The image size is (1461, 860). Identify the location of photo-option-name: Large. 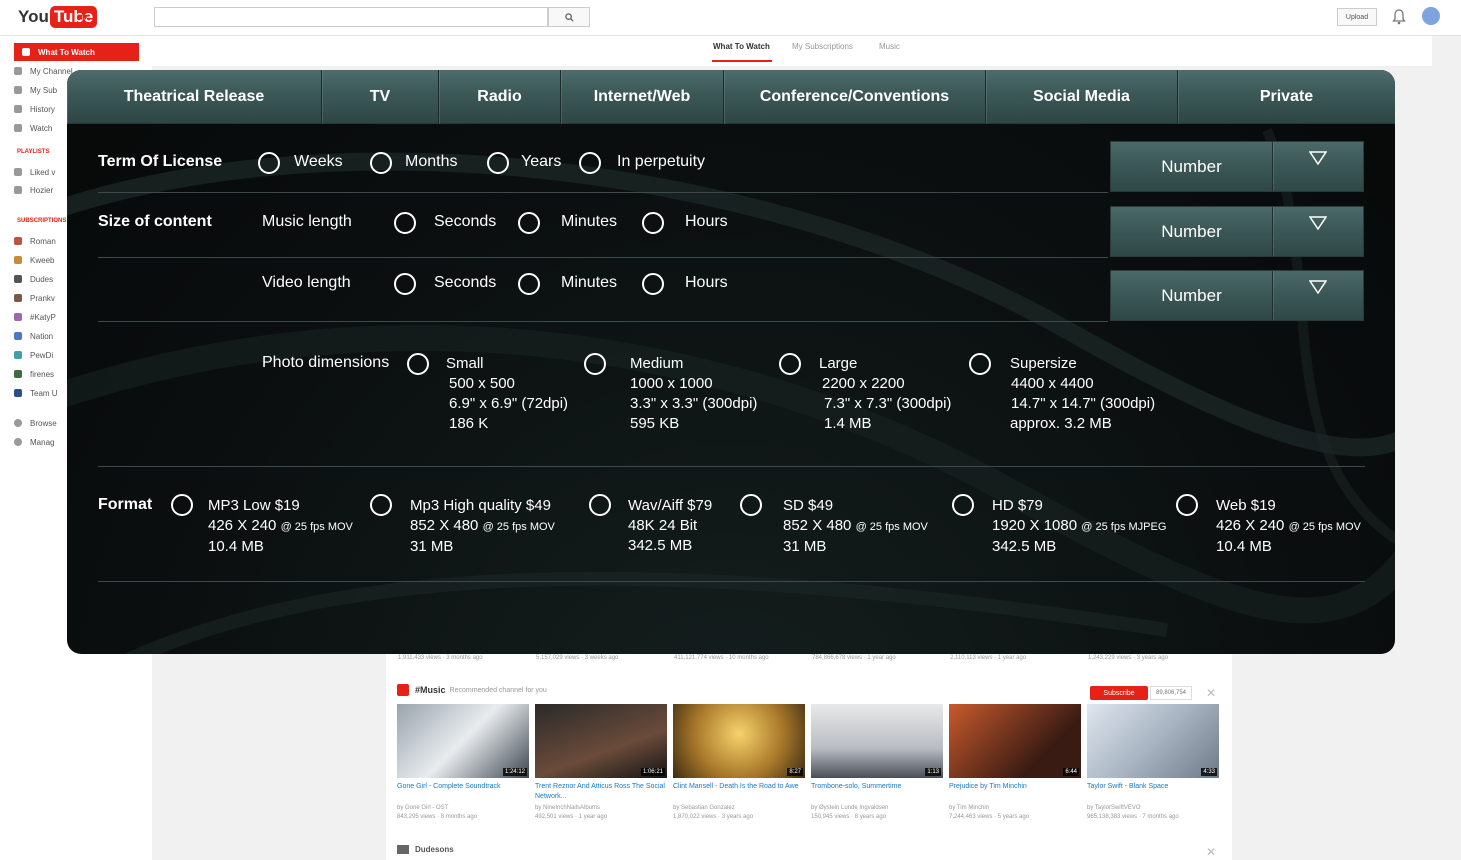
(885, 364).